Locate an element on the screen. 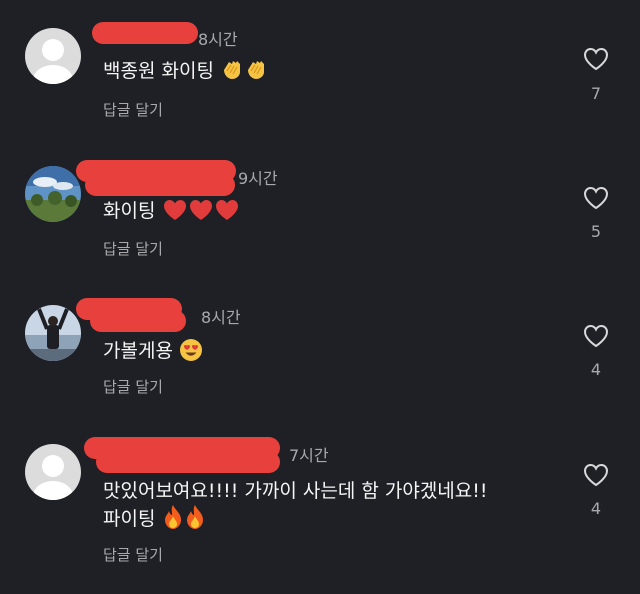 The height and width of the screenshot is (594, 640). comment-text: 화이팅 is located at coordinates (171, 211).